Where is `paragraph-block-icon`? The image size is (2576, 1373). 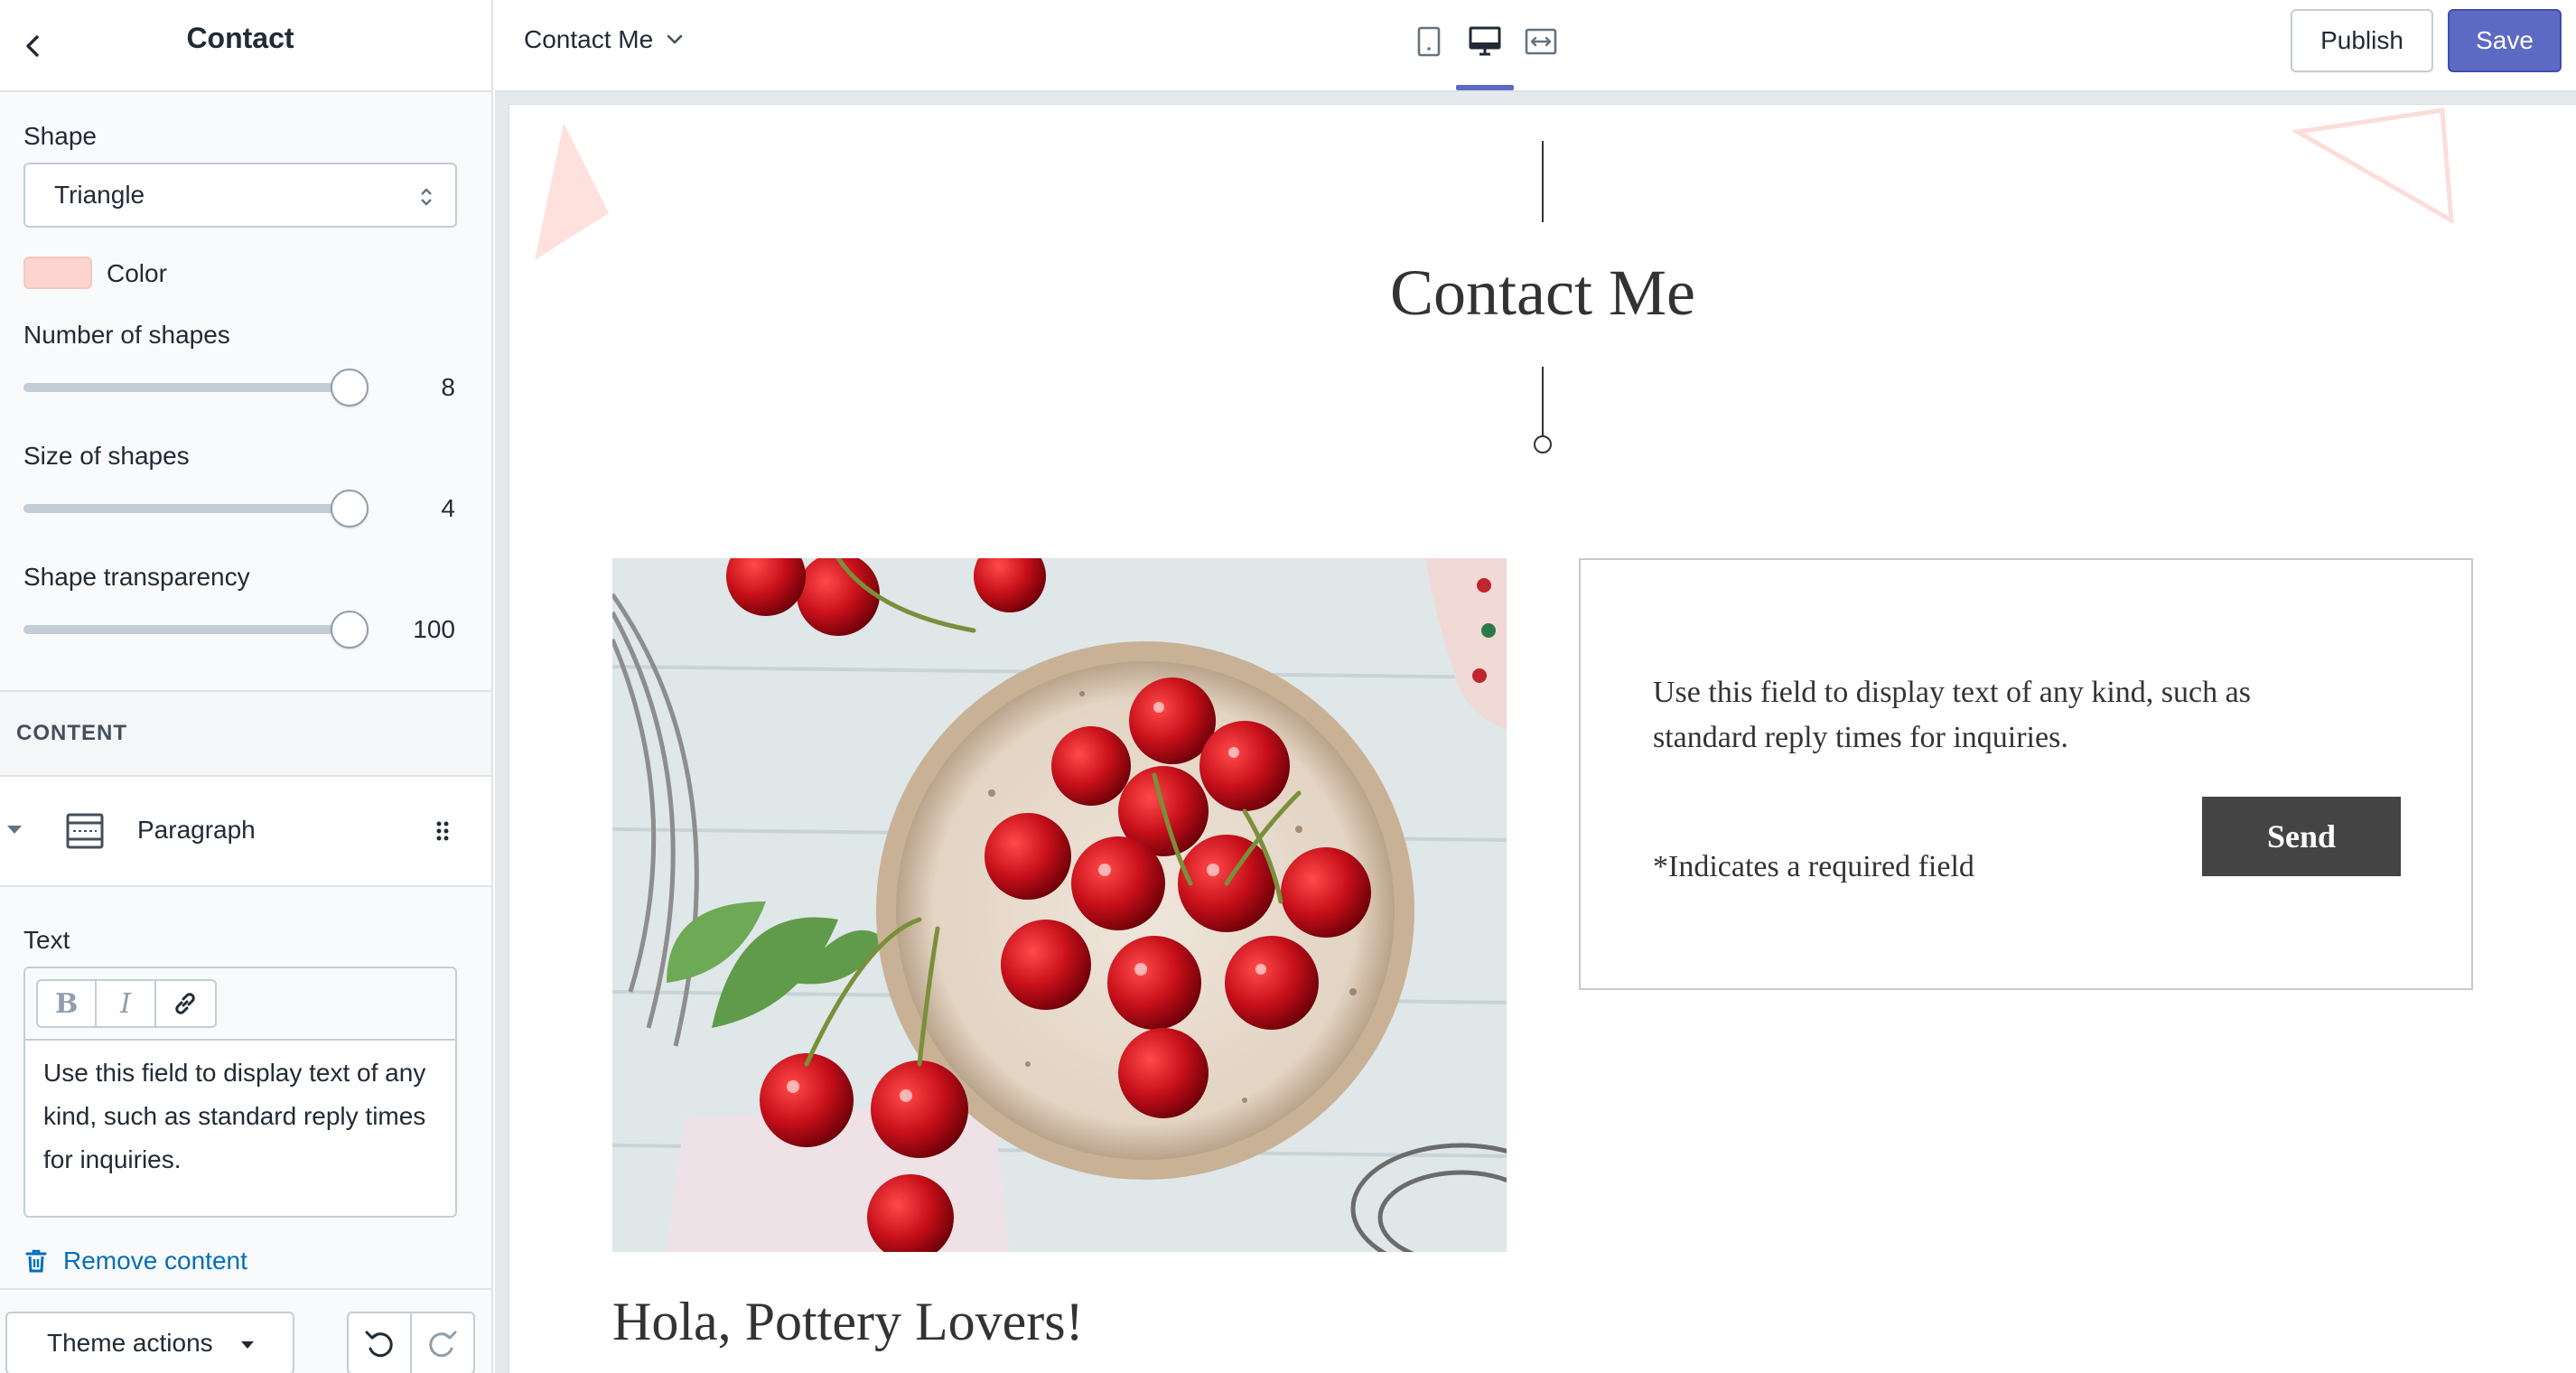 paragraph-block-icon is located at coordinates (85, 831).